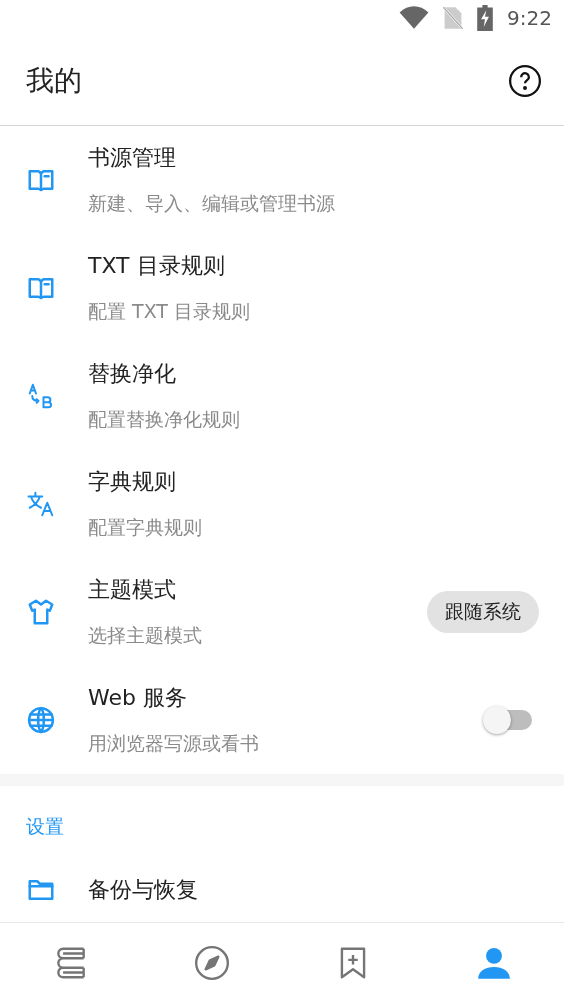 The height and width of the screenshot is (1002, 564). What do you see at coordinates (453, 18) in the screenshot?
I see `no-sim-icon` at bounding box center [453, 18].